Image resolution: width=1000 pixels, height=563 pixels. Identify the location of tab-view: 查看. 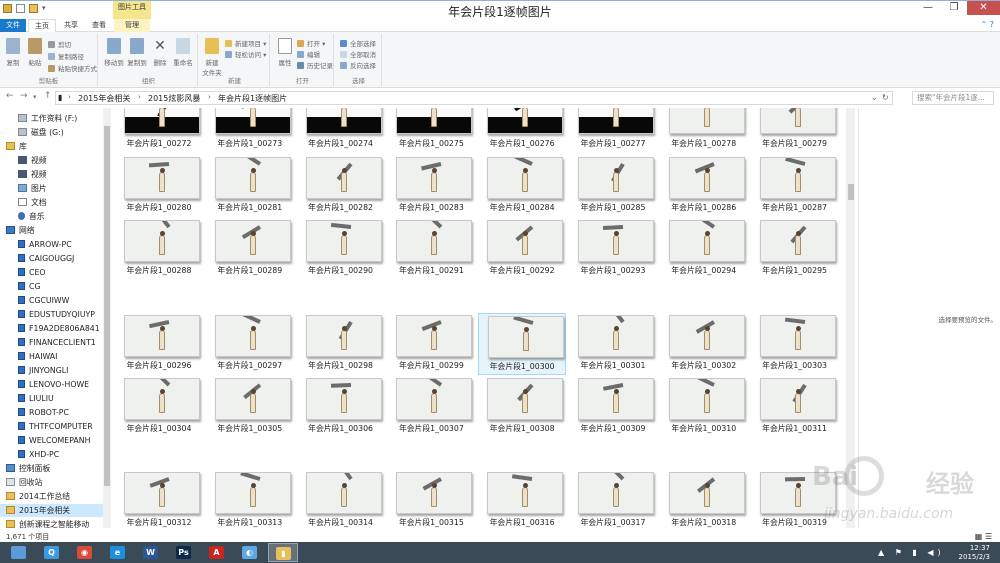
(99, 25).